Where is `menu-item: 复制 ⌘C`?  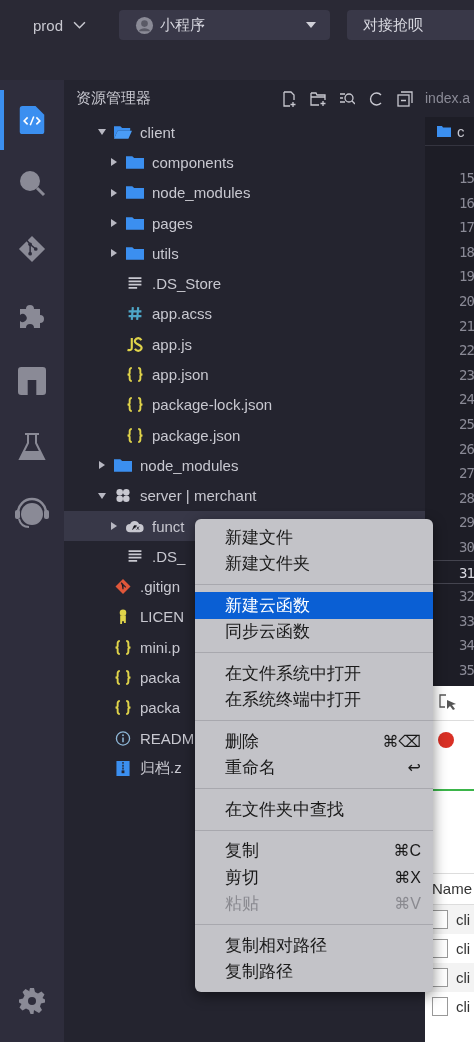
menu-item: 复制 ⌘C is located at coordinates (314, 850).